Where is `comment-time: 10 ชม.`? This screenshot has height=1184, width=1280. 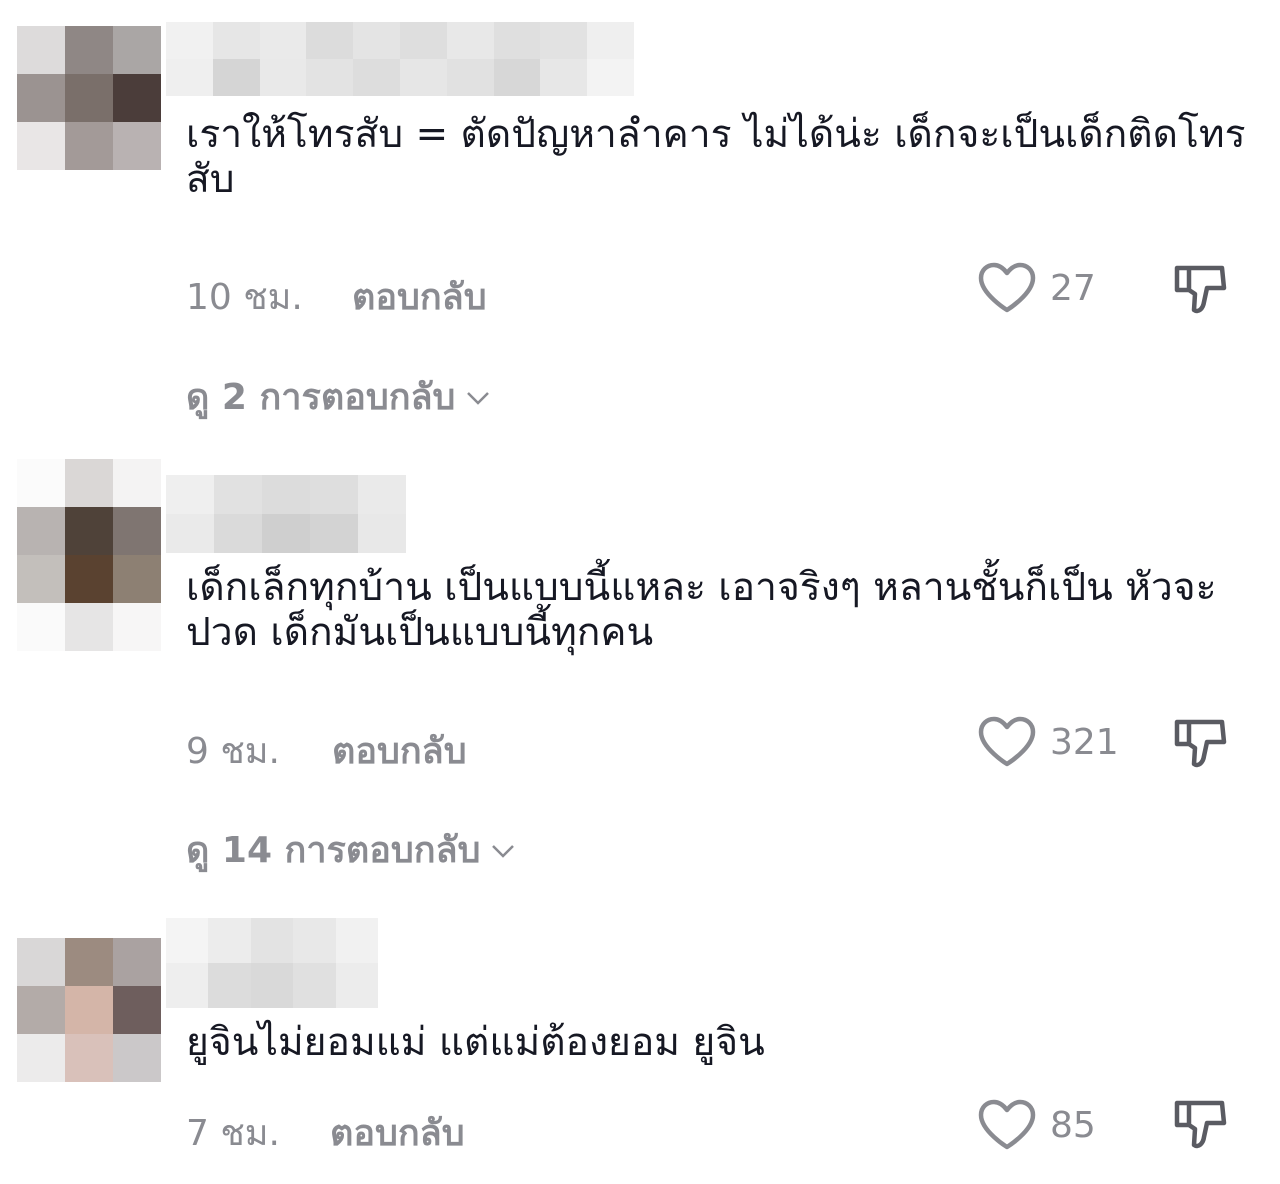 comment-time: 10 ชม. is located at coordinates (244, 297).